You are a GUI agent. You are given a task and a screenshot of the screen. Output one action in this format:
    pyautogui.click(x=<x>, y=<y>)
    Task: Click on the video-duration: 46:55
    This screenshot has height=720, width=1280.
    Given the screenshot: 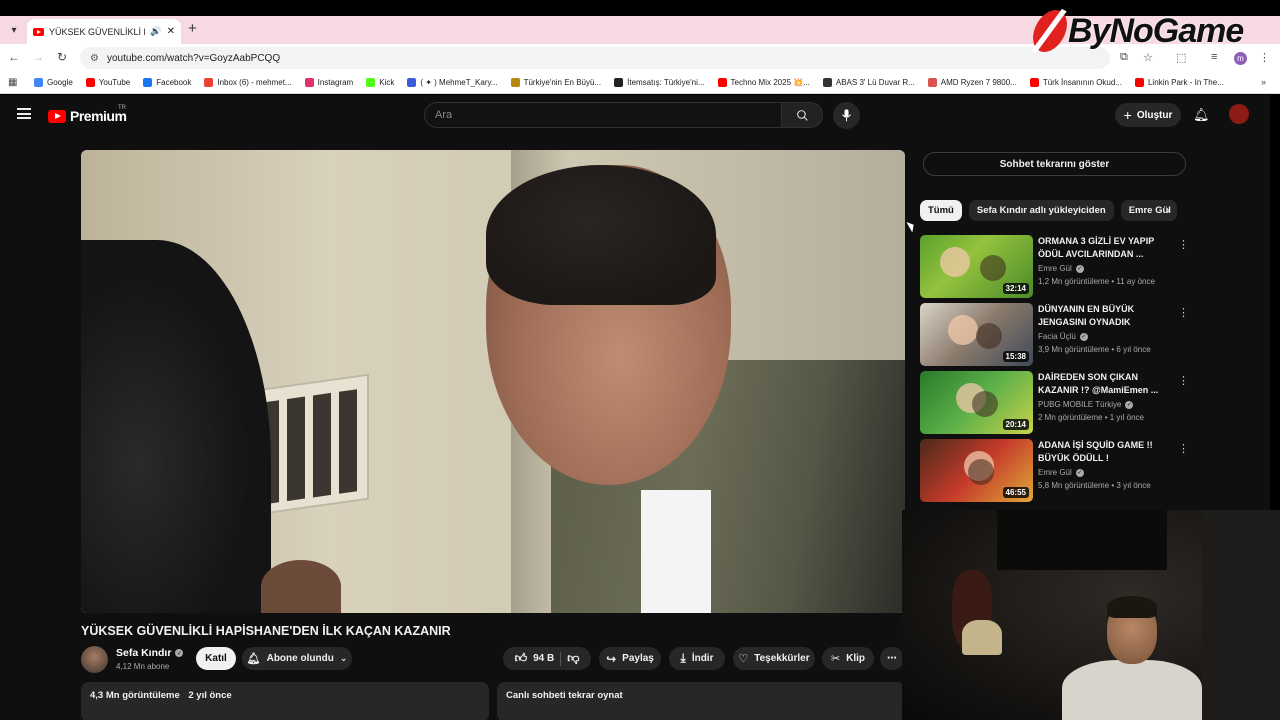 What is the action you would take?
    pyautogui.click(x=1015, y=492)
    